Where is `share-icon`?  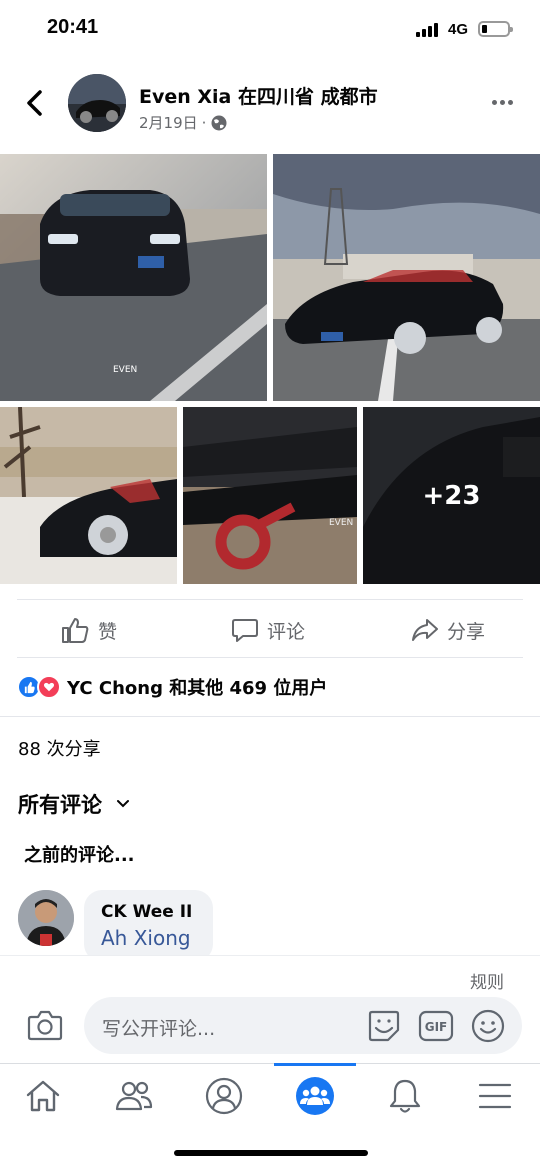 share-icon is located at coordinates (425, 630).